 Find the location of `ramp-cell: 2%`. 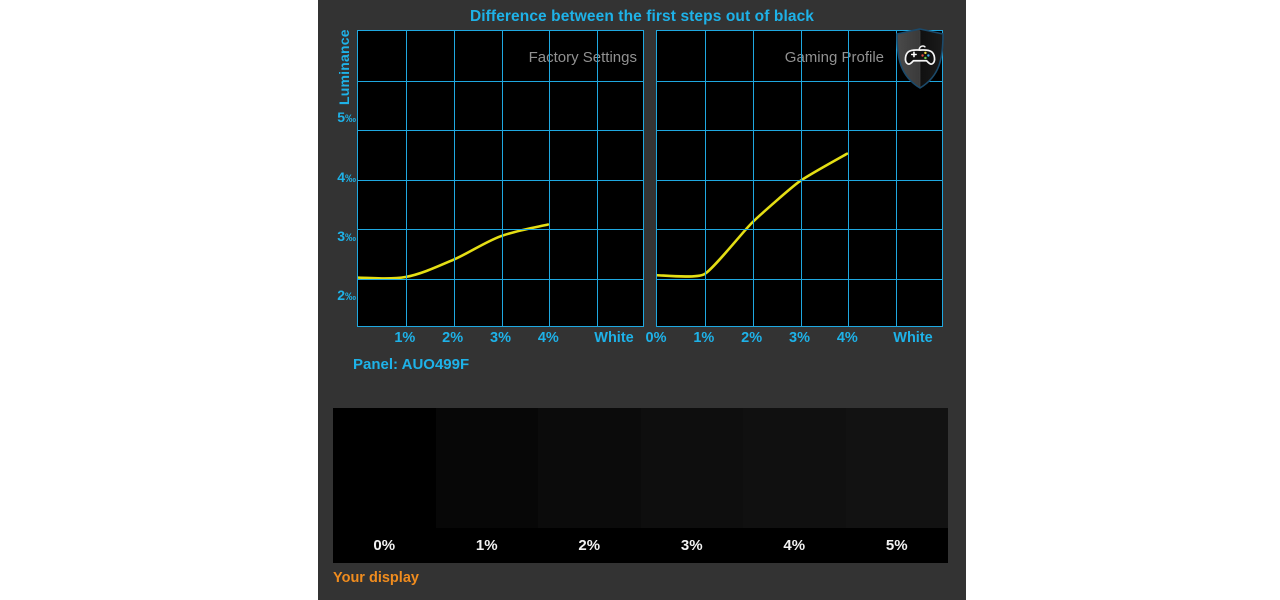

ramp-cell: 2% is located at coordinates (589, 485).